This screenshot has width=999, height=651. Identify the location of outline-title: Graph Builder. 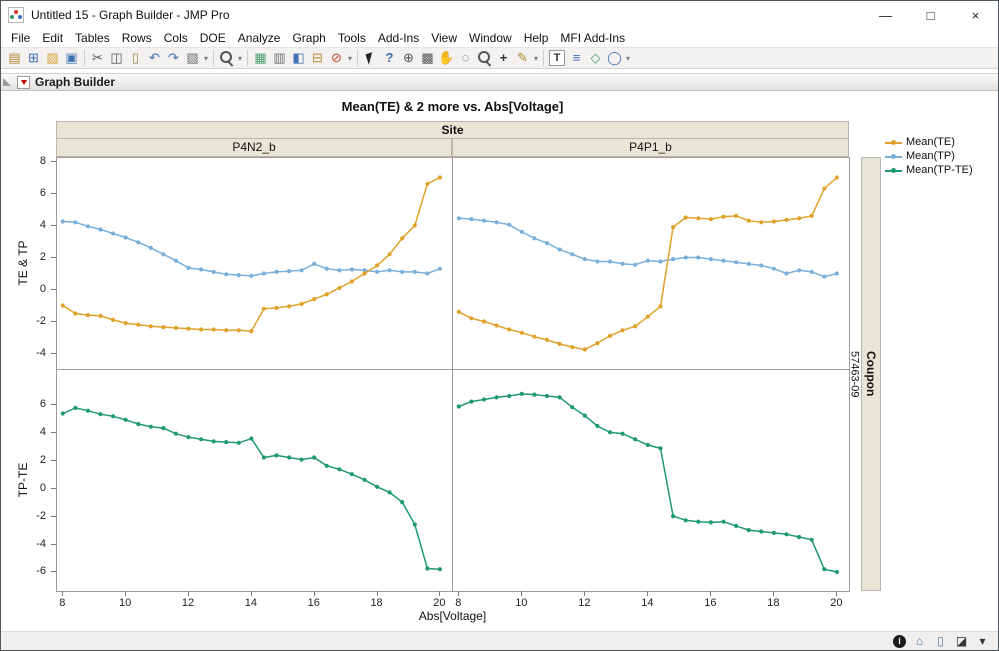
(75, 82).